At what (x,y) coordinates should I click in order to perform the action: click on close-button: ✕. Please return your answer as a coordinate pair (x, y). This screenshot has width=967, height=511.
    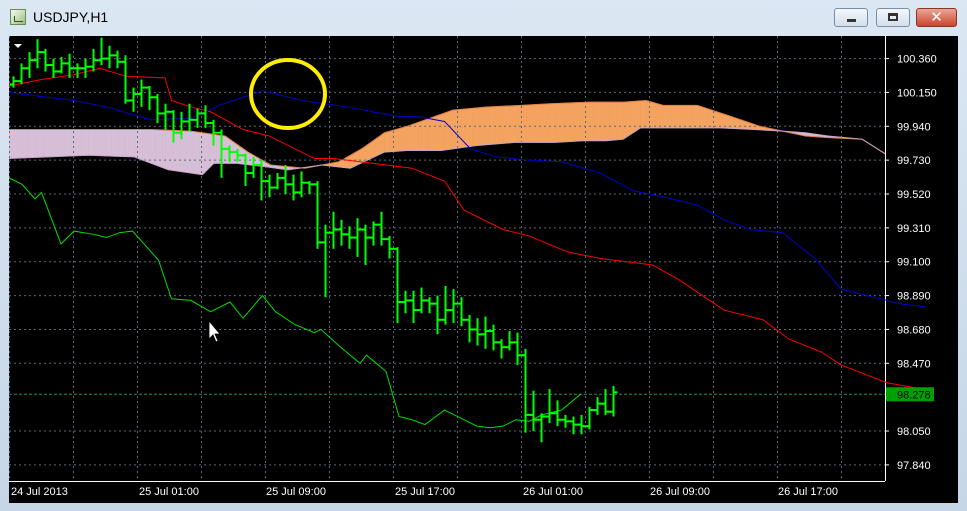
    Looking at the image, I should click on (936, 17).